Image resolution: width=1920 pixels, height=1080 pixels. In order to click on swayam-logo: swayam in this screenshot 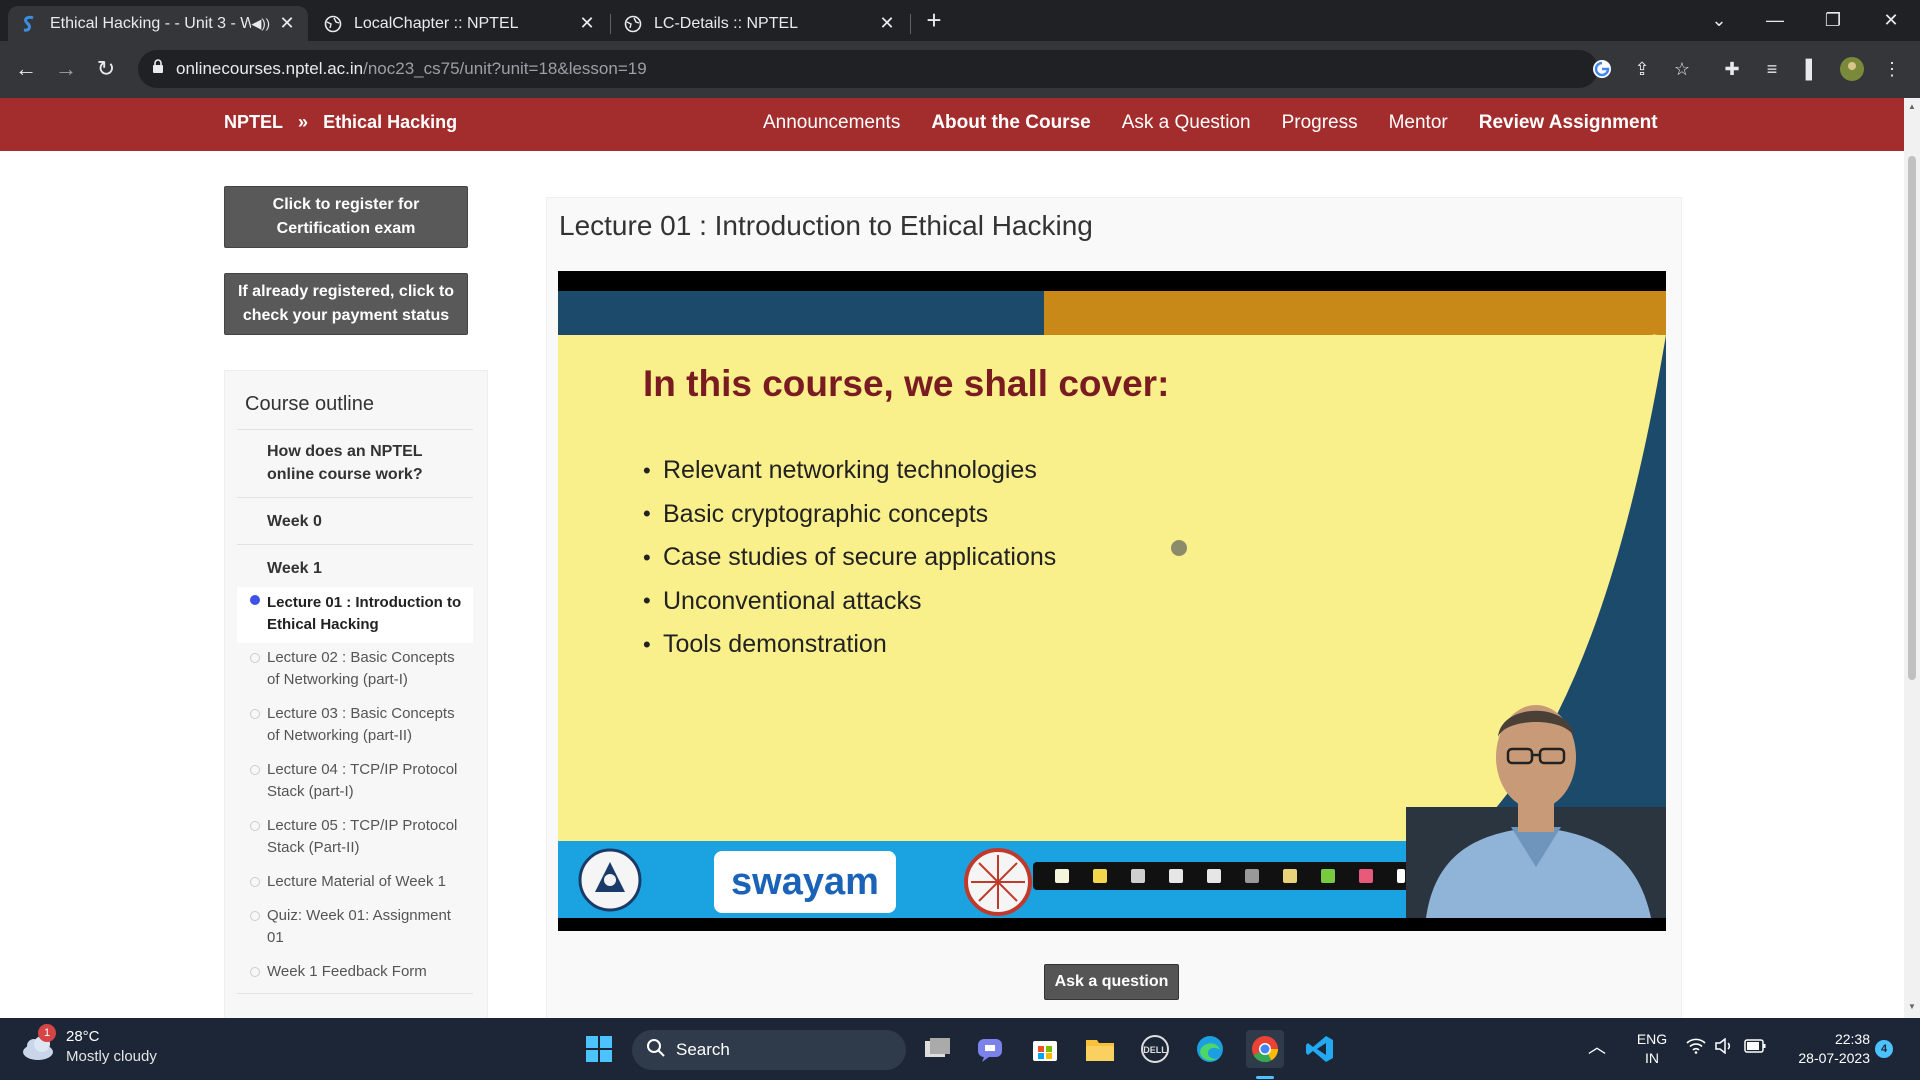, I will do `click(805, 882)`.